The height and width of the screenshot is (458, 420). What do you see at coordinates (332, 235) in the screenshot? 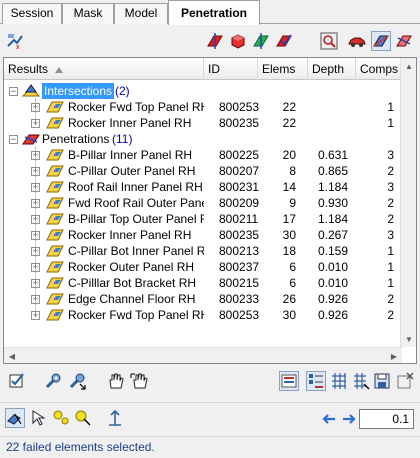
I see `item-depth: 0.267` at bounding box center [332, 235].